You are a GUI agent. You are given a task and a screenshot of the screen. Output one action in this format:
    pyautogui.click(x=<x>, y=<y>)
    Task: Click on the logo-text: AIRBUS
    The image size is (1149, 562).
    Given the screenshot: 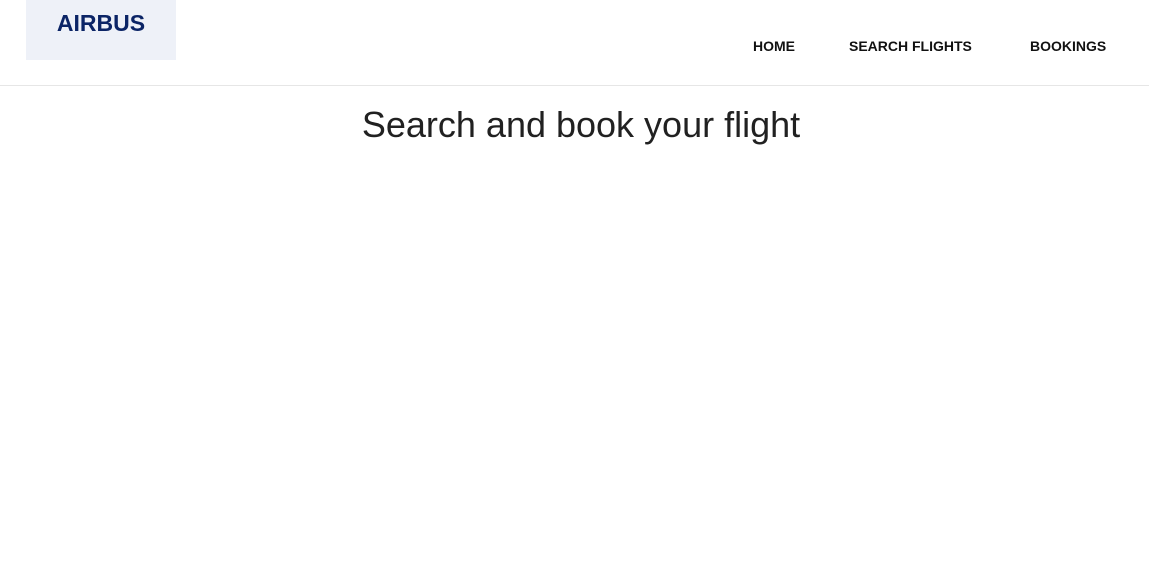 What is the action you would take?
    pyautogui.click(x=101, y=23)
    